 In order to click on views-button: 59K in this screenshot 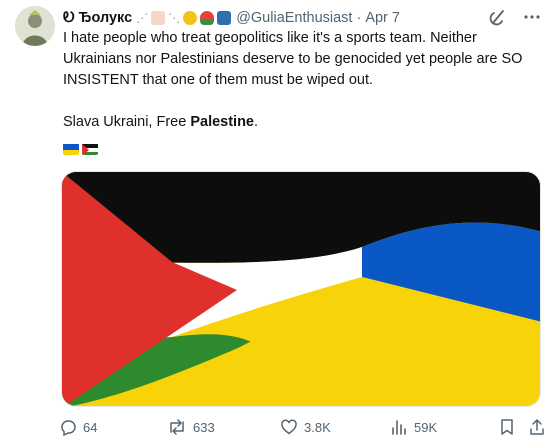, I will do `click(413, 427)`.